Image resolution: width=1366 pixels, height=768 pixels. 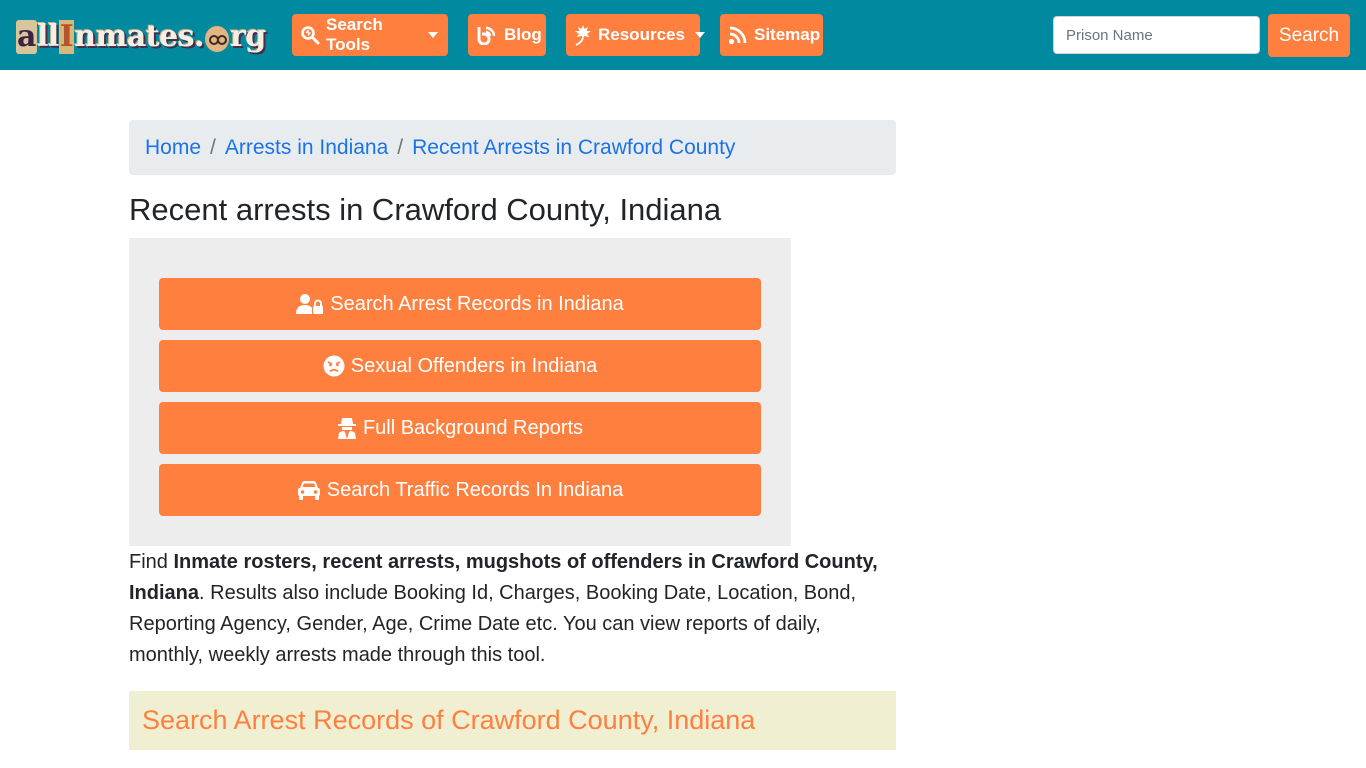 I want to click on full-background-reports-button: Full Background Reports, so click(x=460, y=428).